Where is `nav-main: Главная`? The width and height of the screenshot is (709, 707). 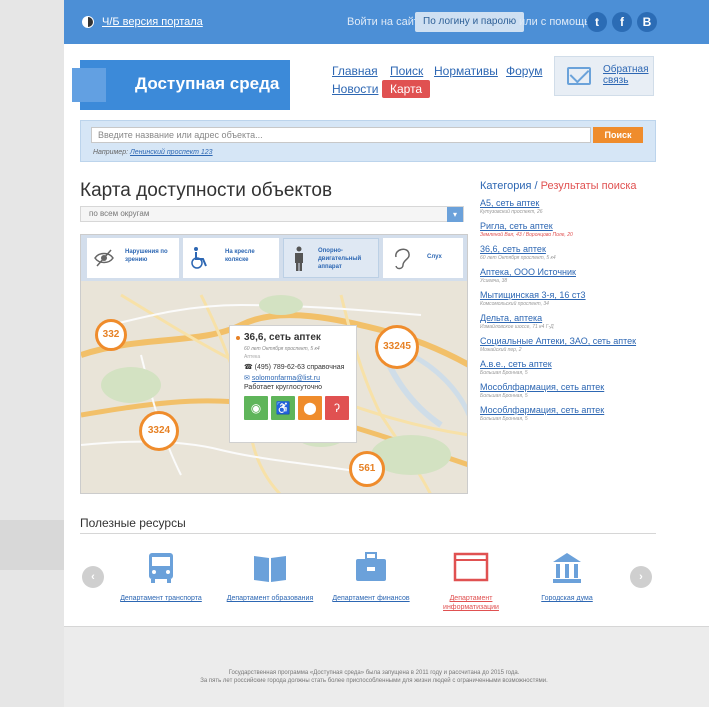
nav-main: Главная is located at coordinates (355, 71).